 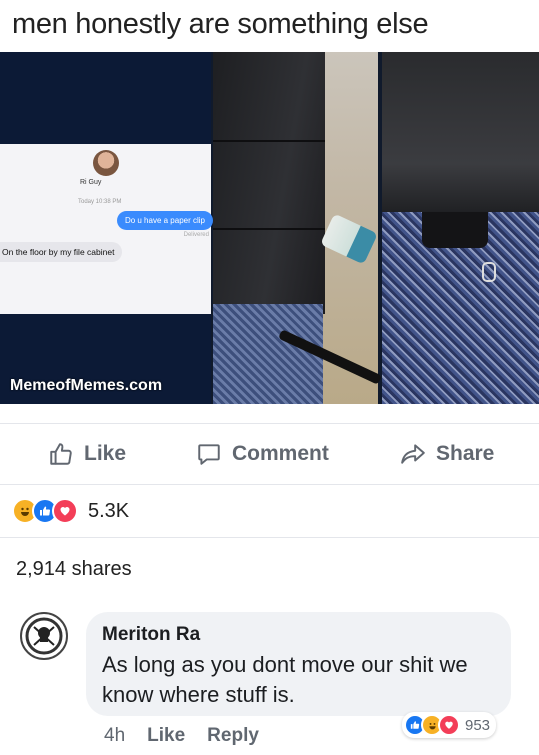 What do you see at coordinates (489, 272) in the screenshot?
I see `paper-clip` at bounding box center [489, 272].